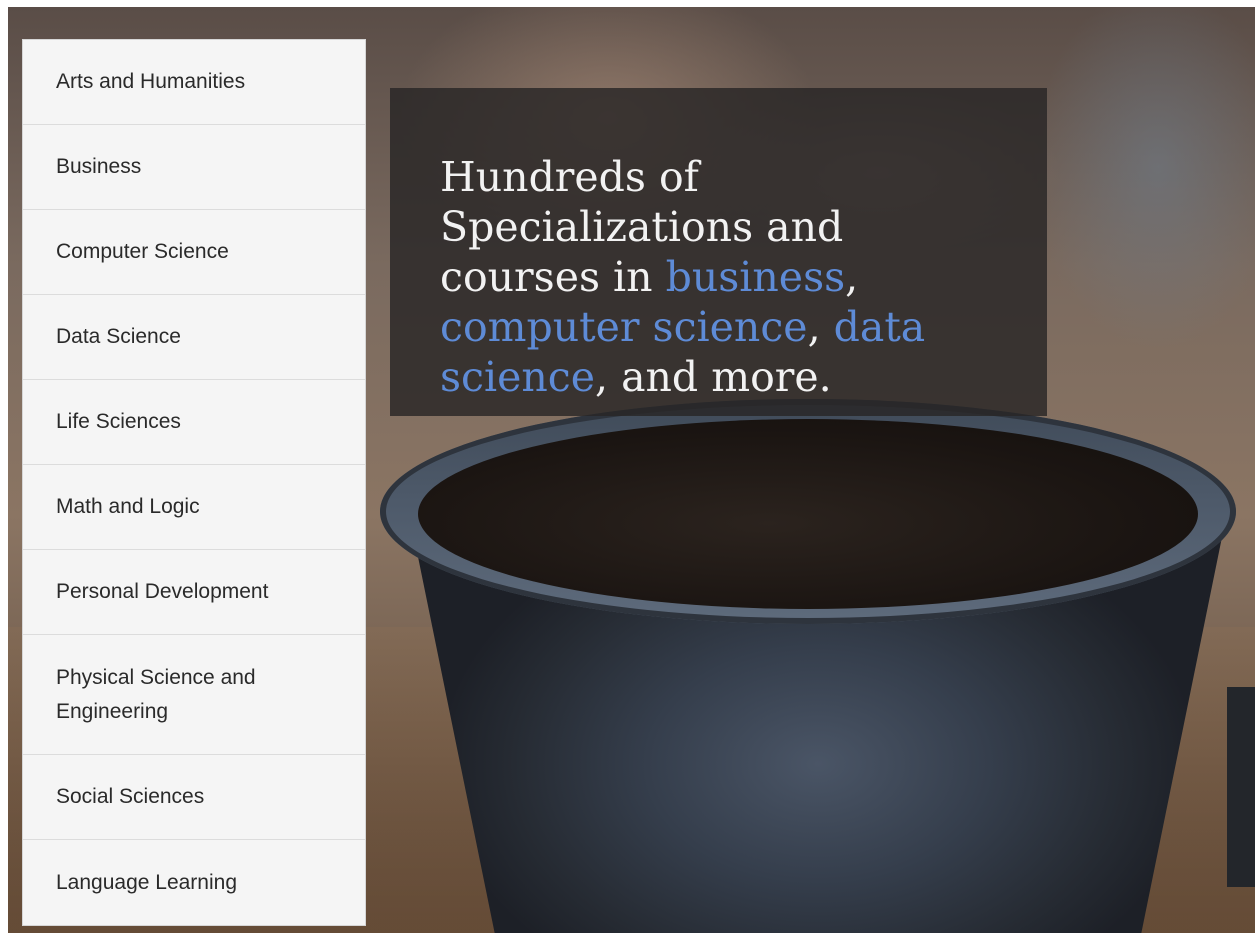 Image resolution: width=1255 pixels, height=933 pixels. I want to click on menu-item-label: Data Science, so click(118, 336).